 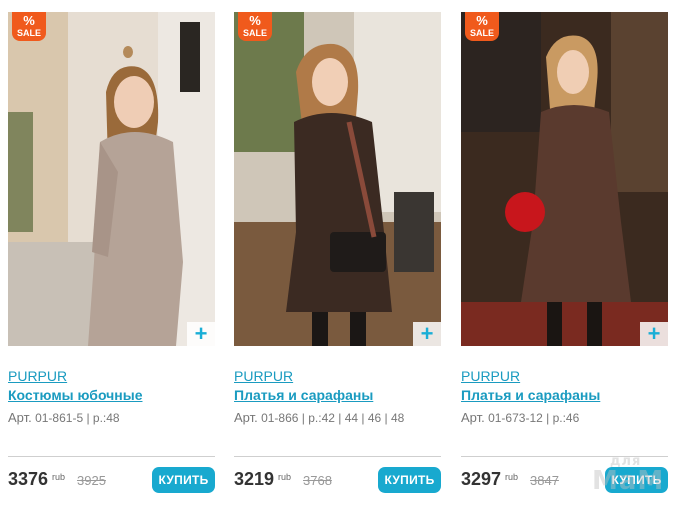 I want to click on product-article: Арт. 01-861-5 | р.:48, so click(x=64, y=417).